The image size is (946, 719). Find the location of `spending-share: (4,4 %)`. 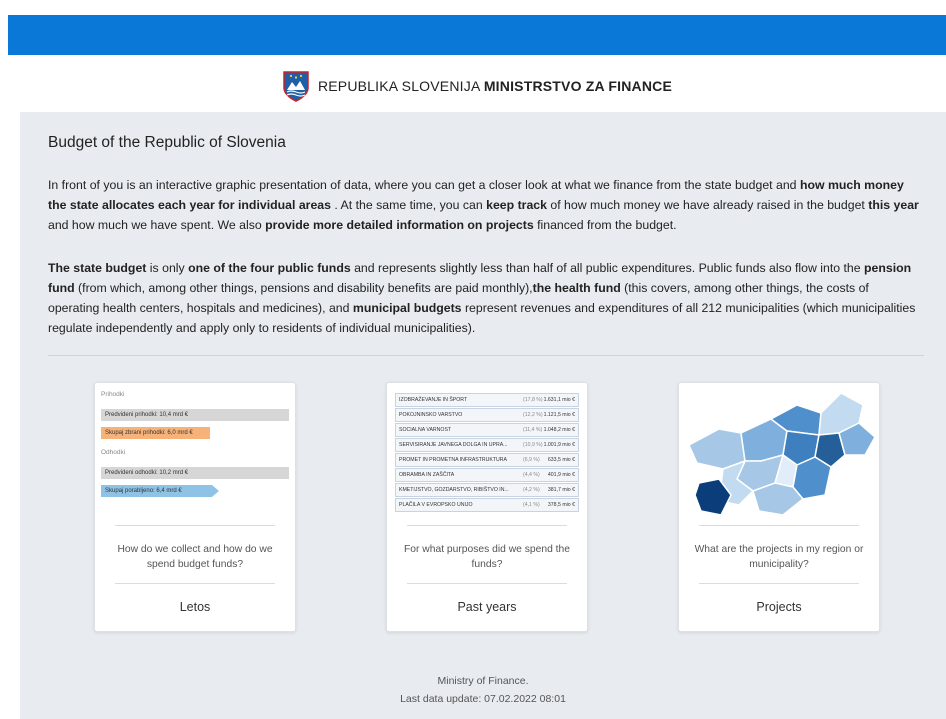

spending-share: (4,4 %) is located at coordinates (531, 475).